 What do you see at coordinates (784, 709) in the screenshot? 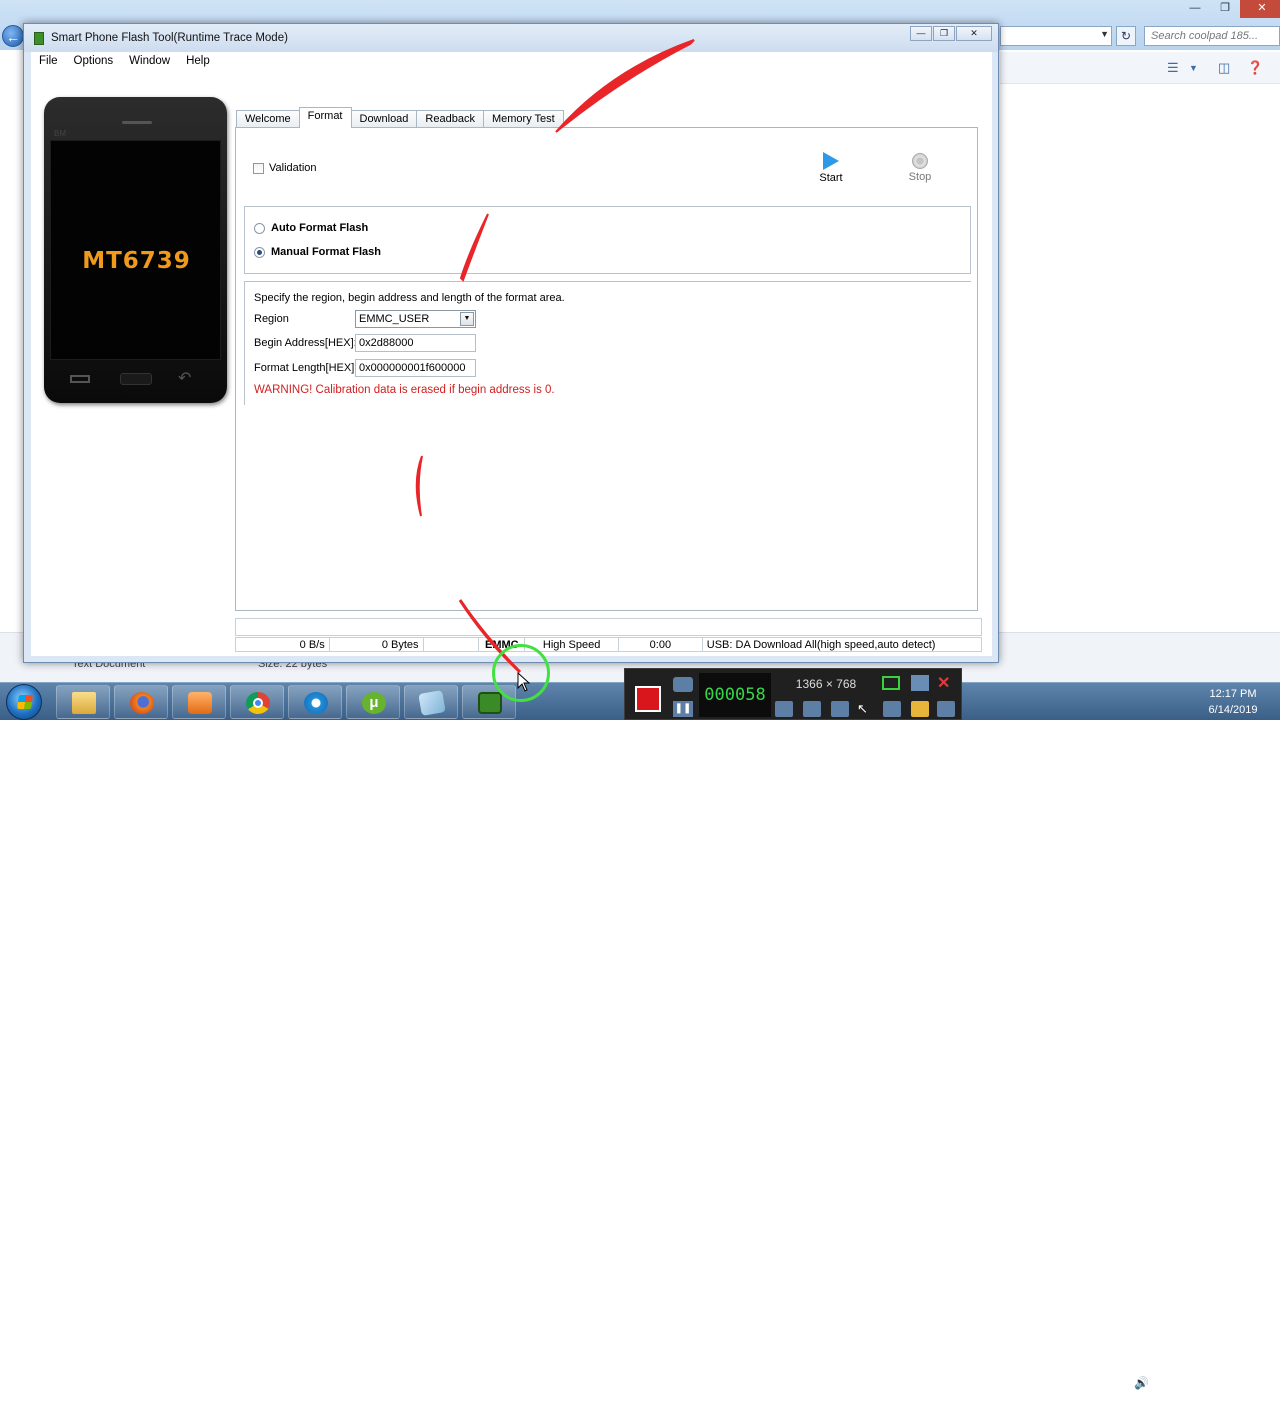
I see `speaker-icon` at bounding box center [784, 709].